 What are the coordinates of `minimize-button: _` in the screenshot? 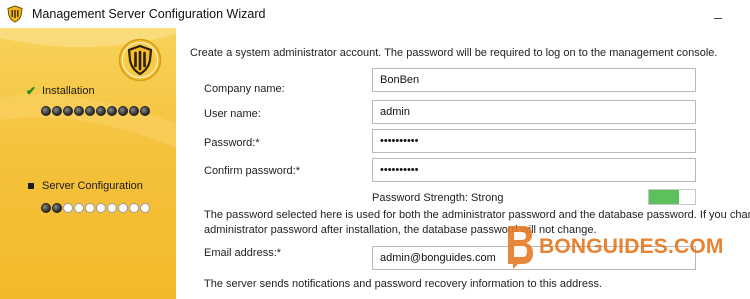 It's located at (718, 11).